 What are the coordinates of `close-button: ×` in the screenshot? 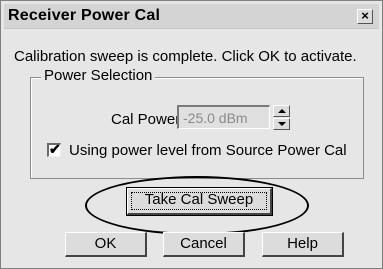 It's located at (365, 16).